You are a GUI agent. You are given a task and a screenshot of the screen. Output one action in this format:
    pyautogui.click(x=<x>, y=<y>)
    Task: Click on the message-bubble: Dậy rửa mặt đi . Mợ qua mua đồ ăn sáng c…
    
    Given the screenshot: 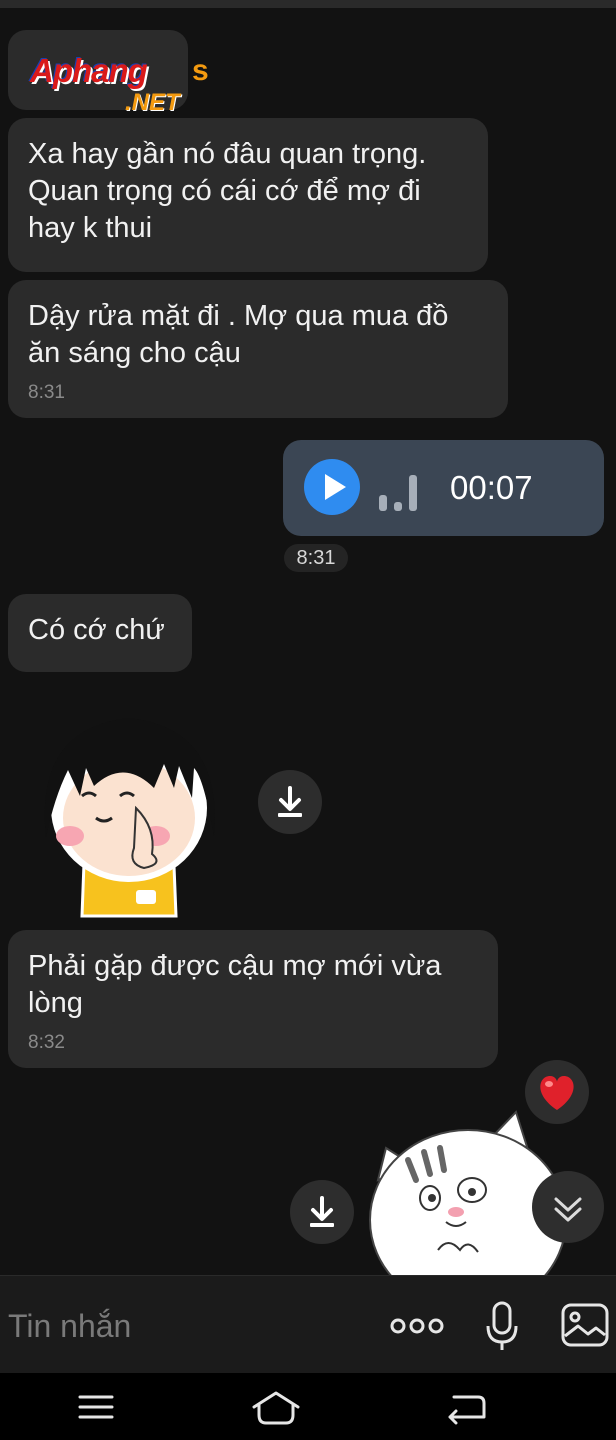 What is the action you would take?
    pyautogui.click(x=258, y=349)
    